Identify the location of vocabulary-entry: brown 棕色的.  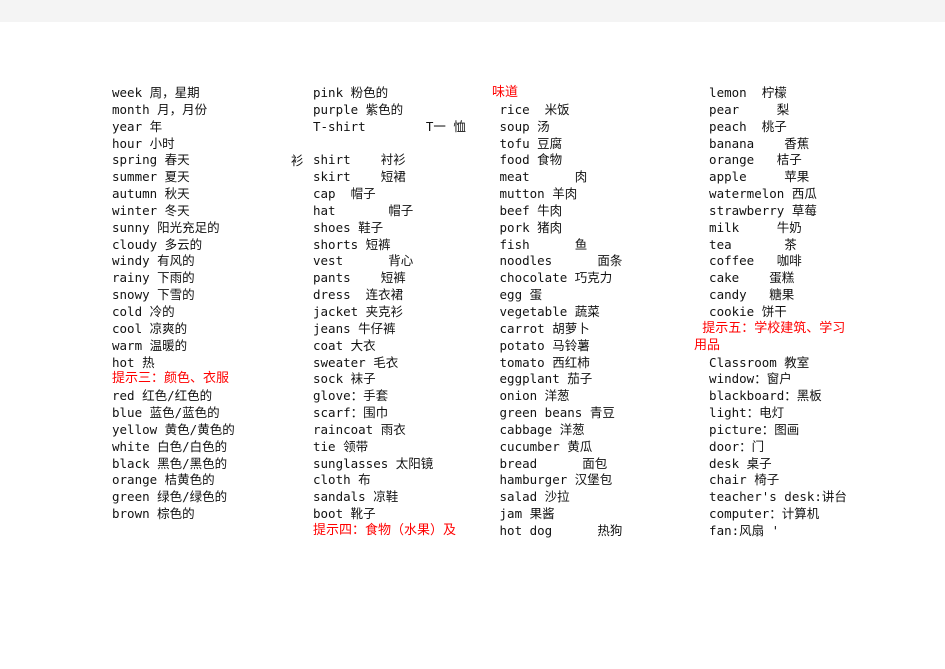
(153, 514).